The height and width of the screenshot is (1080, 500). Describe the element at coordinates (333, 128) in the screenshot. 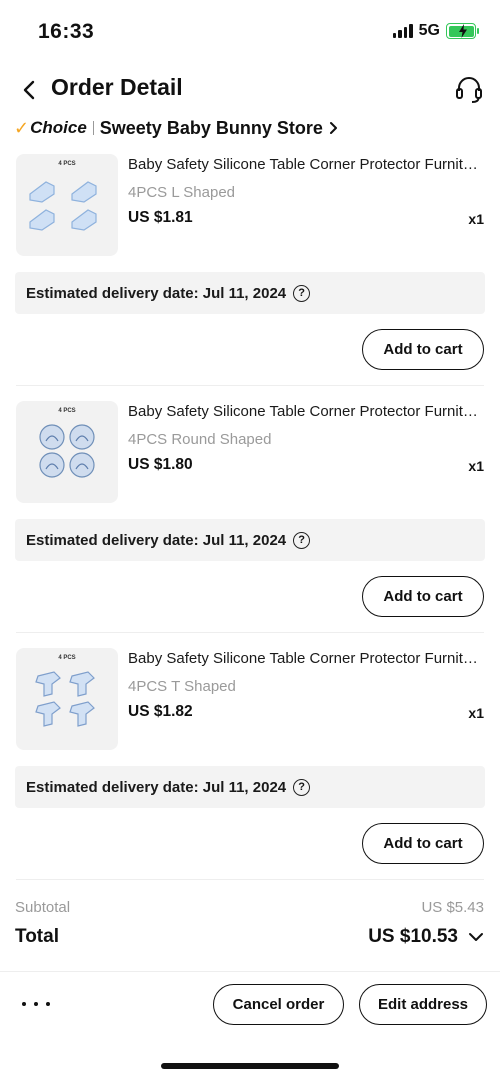

I see `chevron-right-icon` at that location.